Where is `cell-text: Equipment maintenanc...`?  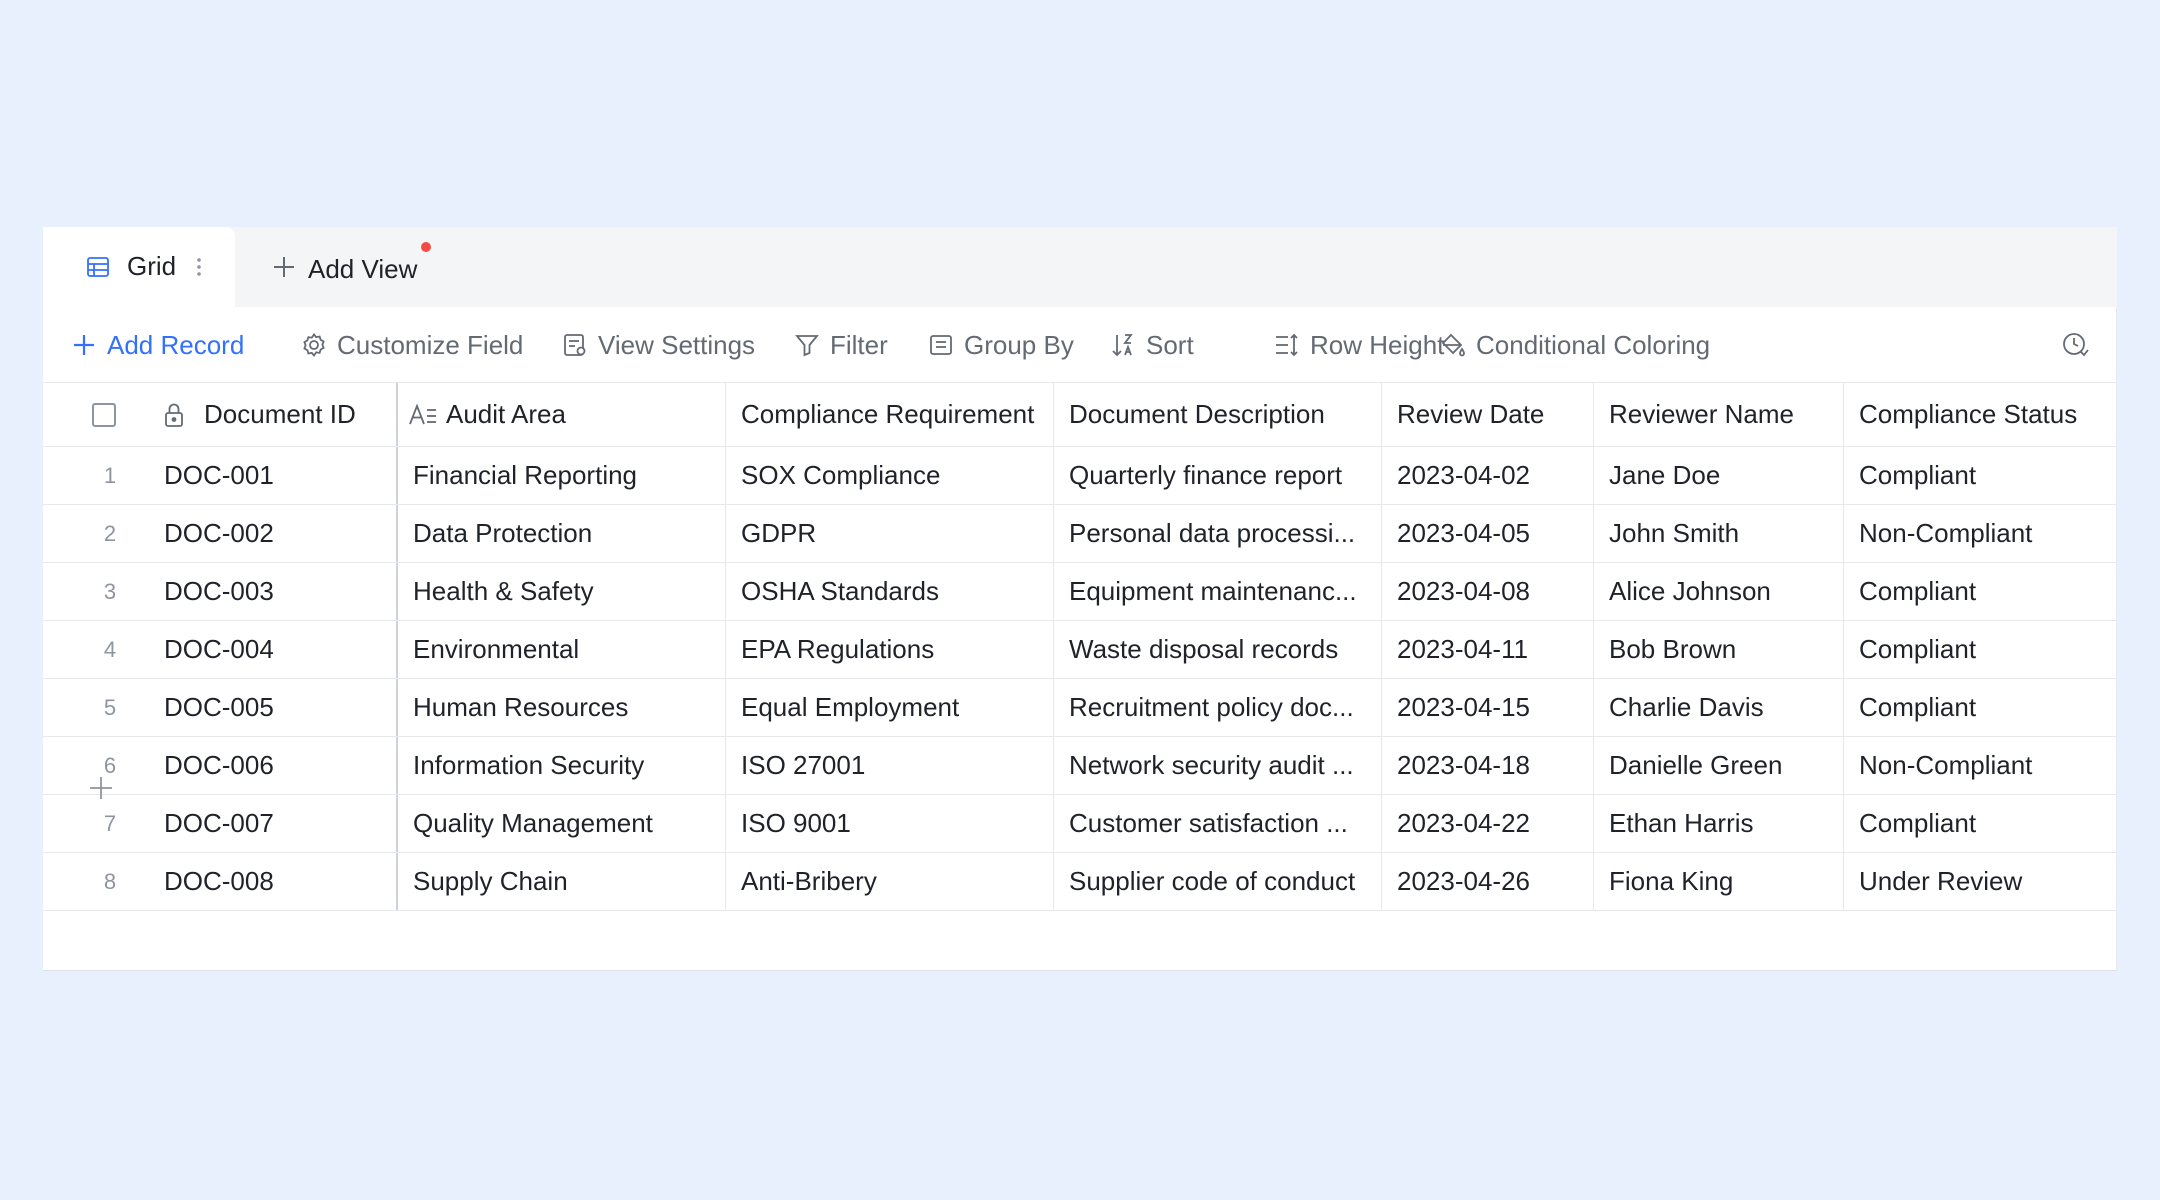
cell-text: Equipment maintenanc... is located at coordinates (1213, 591).